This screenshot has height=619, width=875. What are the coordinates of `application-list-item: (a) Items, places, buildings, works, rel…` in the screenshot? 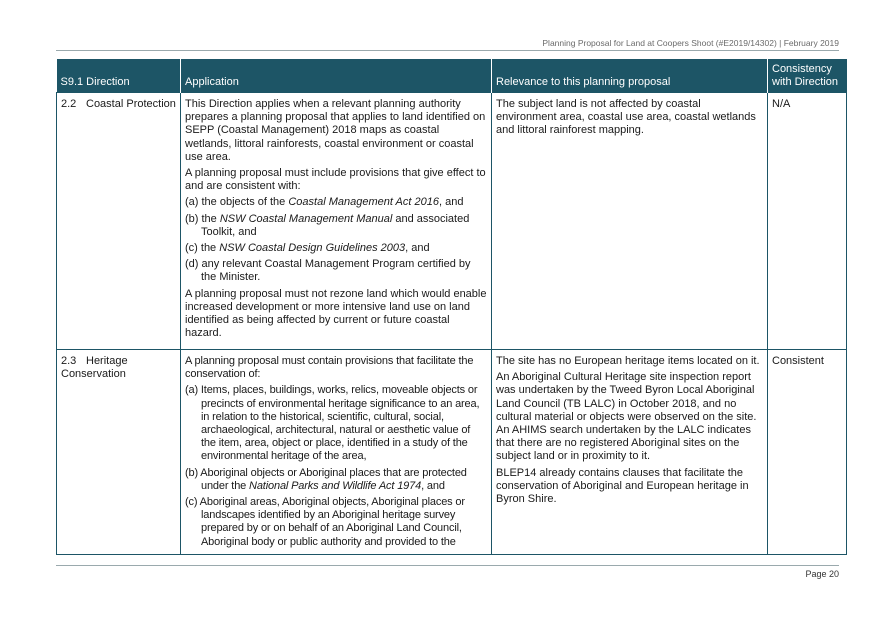 It's located at (332, 423).